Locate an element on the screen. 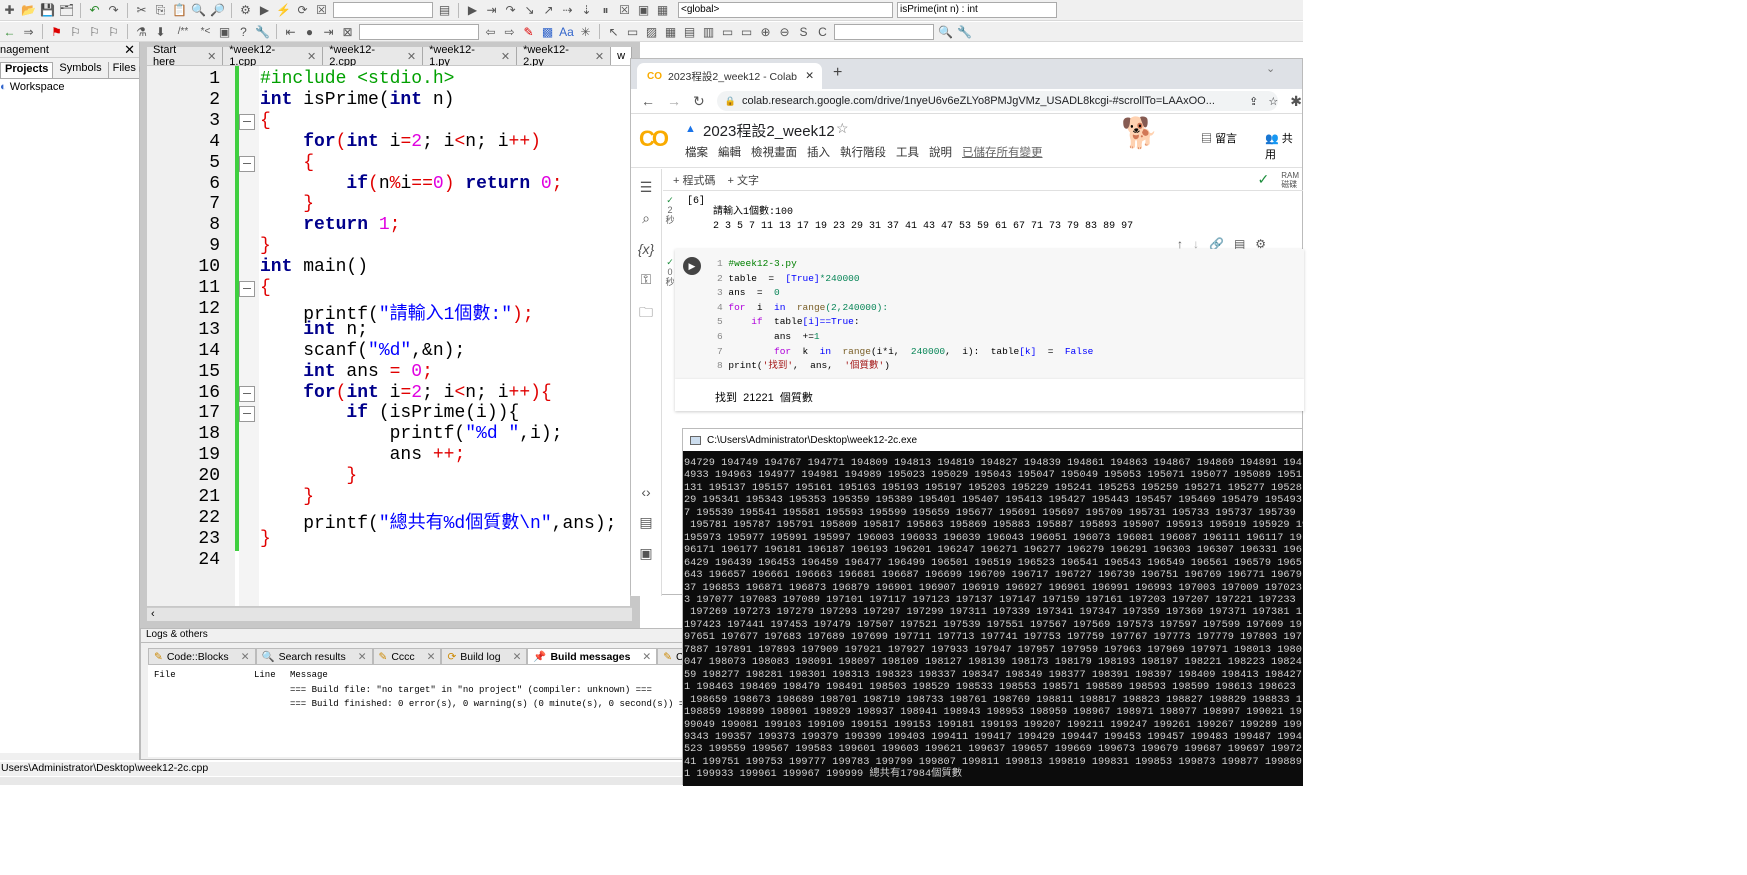 The height and width of the screenshot is (875, 1747). search-icon: ⌕ is located at coordinates (646, 218).